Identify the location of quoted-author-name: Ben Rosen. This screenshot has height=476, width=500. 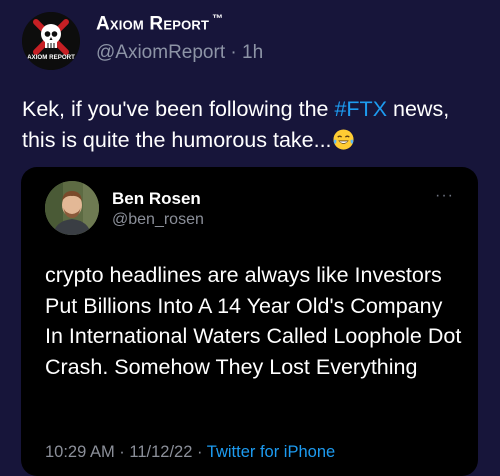
(156, 199).